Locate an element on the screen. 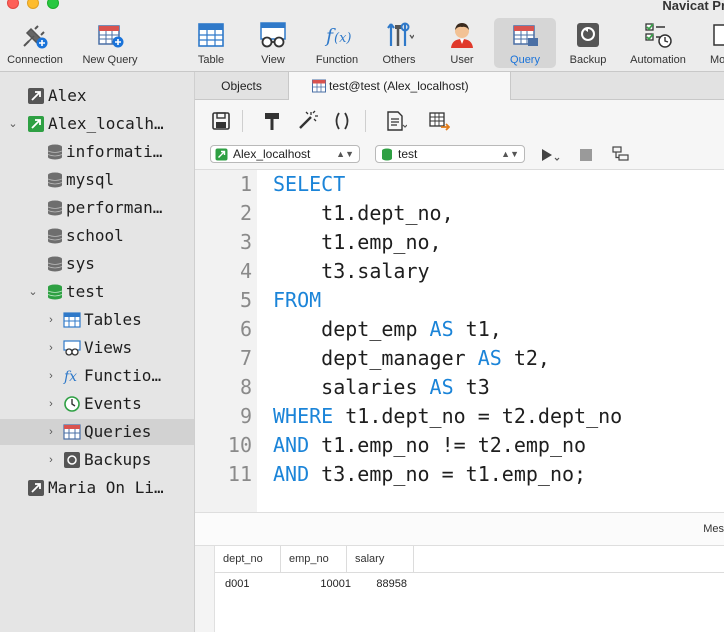 This screenshot has width=724, height=632. query-grid-icon is located at coordinates (525, 35).